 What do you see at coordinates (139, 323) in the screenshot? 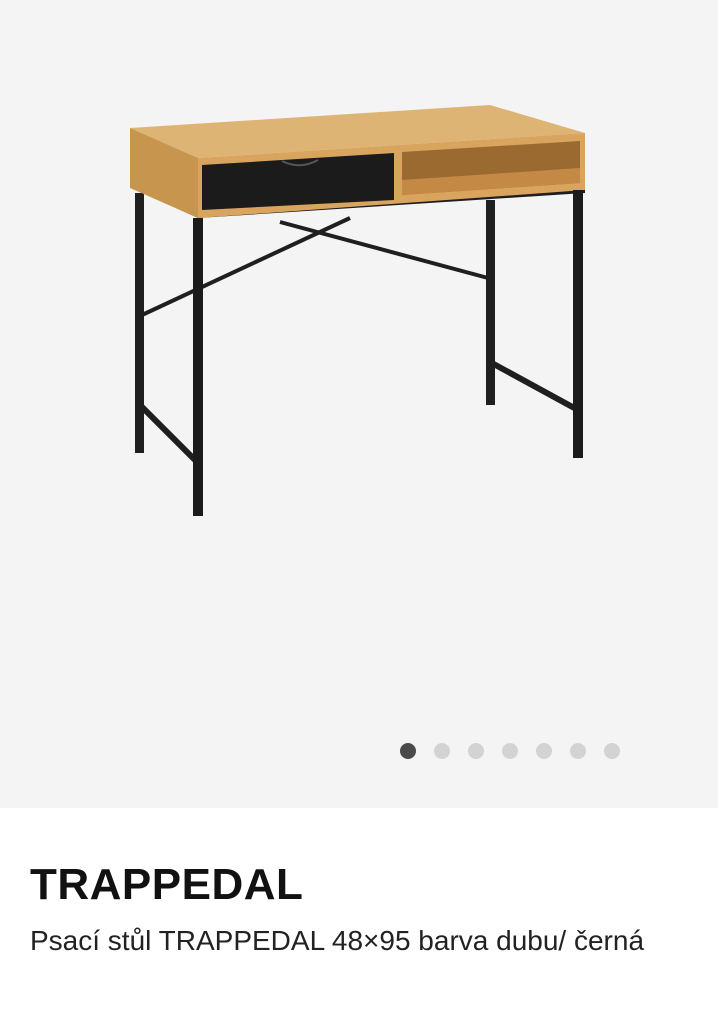
I see `desk-leg-back-left` at bounding box center [139, 323].